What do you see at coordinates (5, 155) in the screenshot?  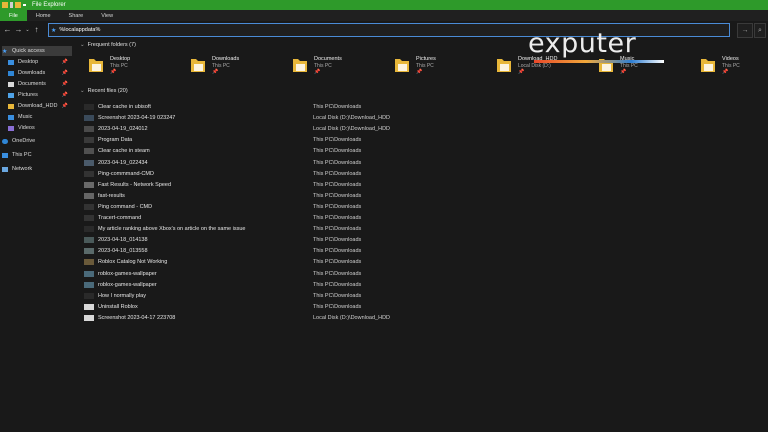 I see `computer-icon` at bounding box center [5, 155].